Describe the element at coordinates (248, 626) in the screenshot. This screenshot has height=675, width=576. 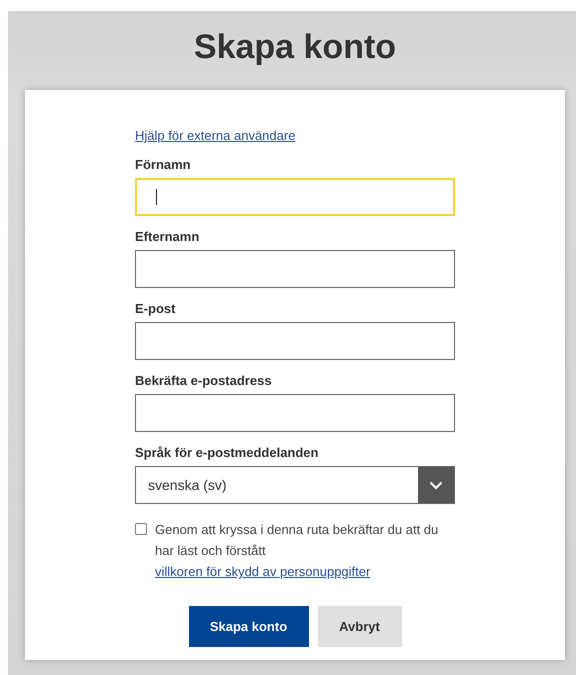
I see `create-account-button: Skapa konto` at that location.